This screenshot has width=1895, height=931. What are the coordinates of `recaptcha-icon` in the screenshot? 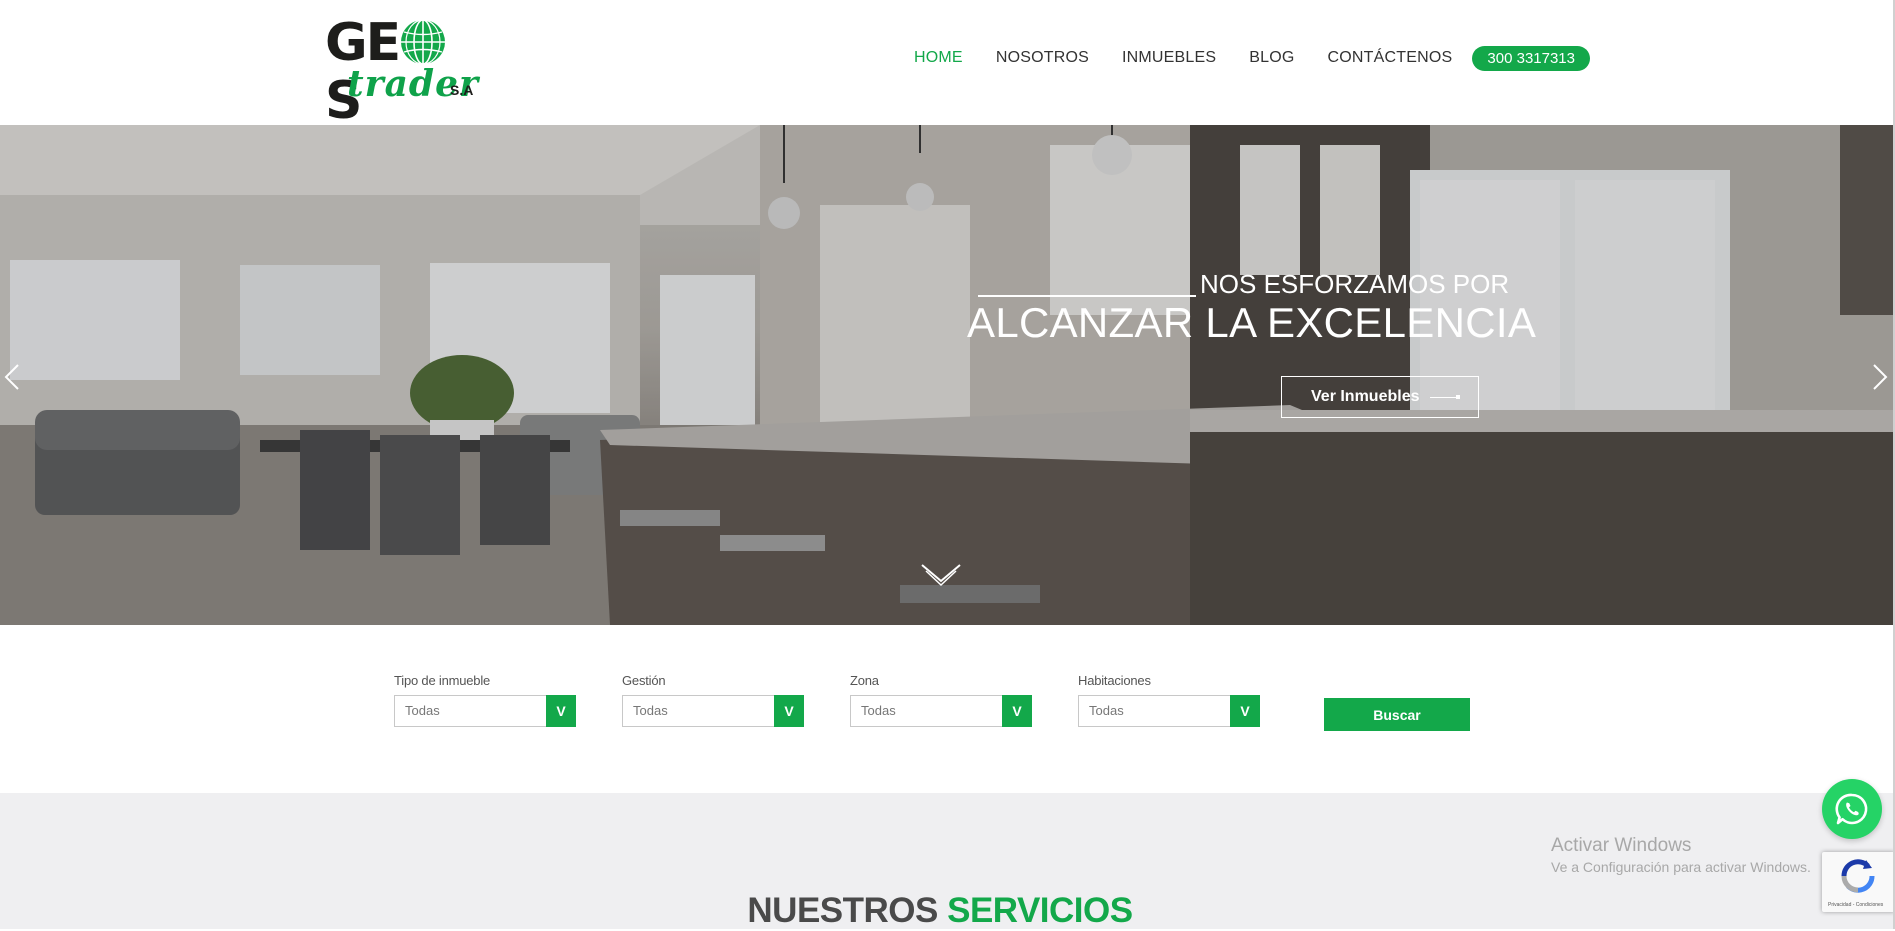 It's located at (1858, 876).